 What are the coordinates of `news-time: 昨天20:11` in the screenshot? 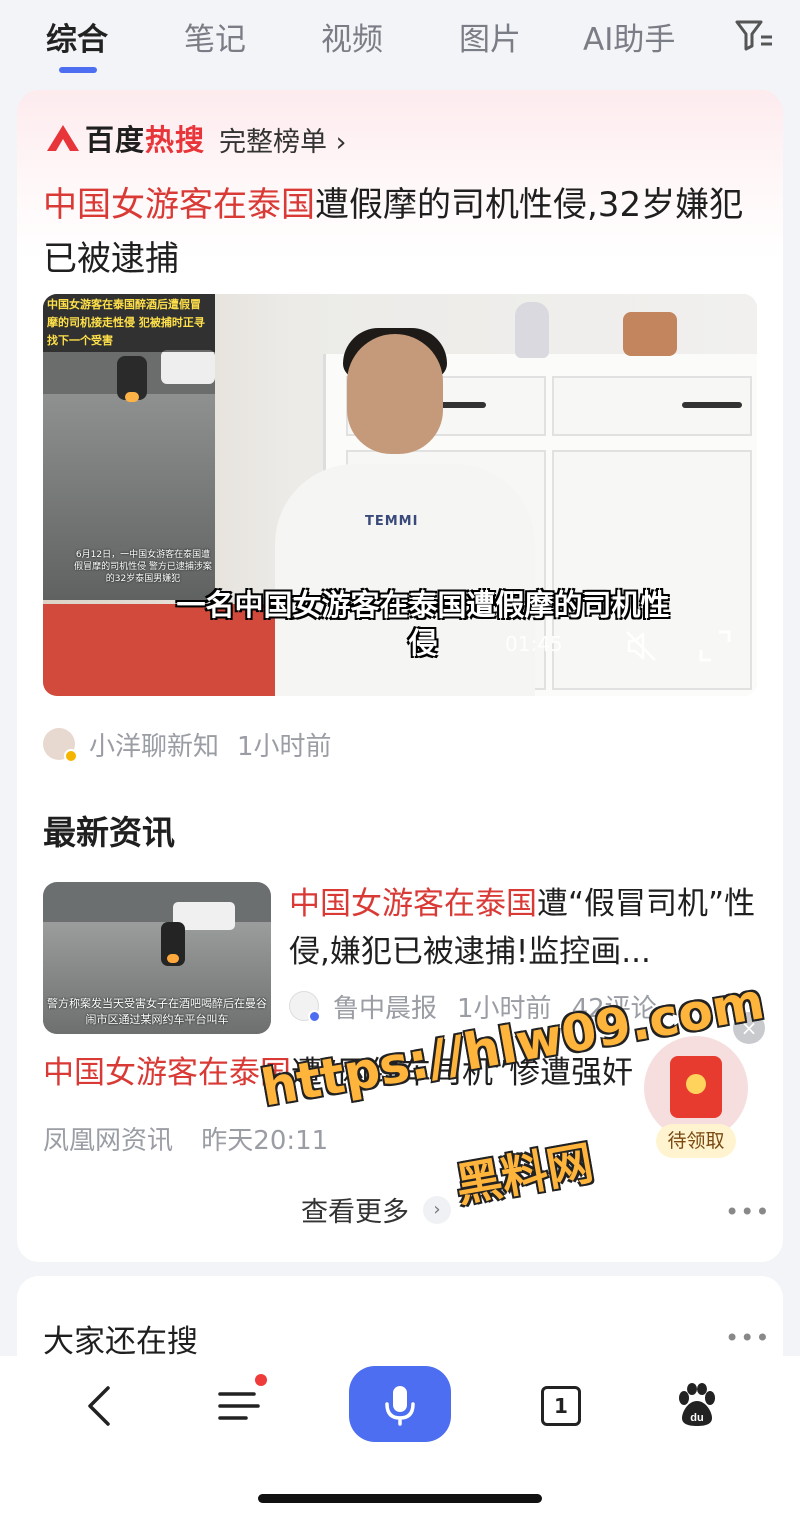 It's located at (265, 1141).